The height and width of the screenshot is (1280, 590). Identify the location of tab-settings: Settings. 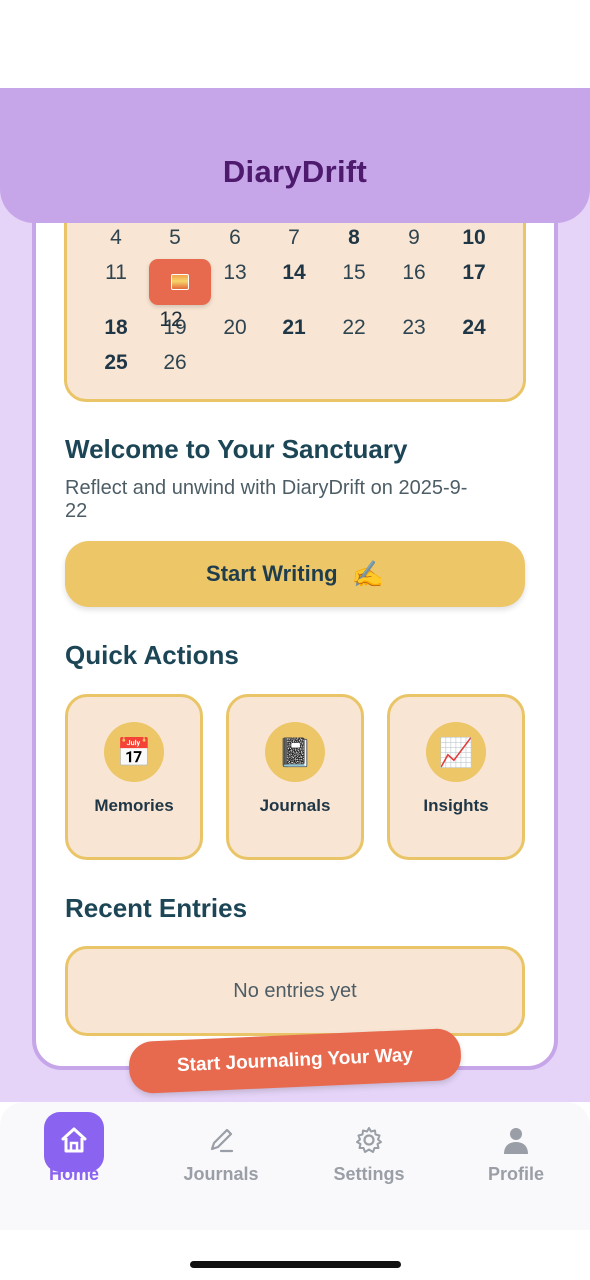
(369, 1166).